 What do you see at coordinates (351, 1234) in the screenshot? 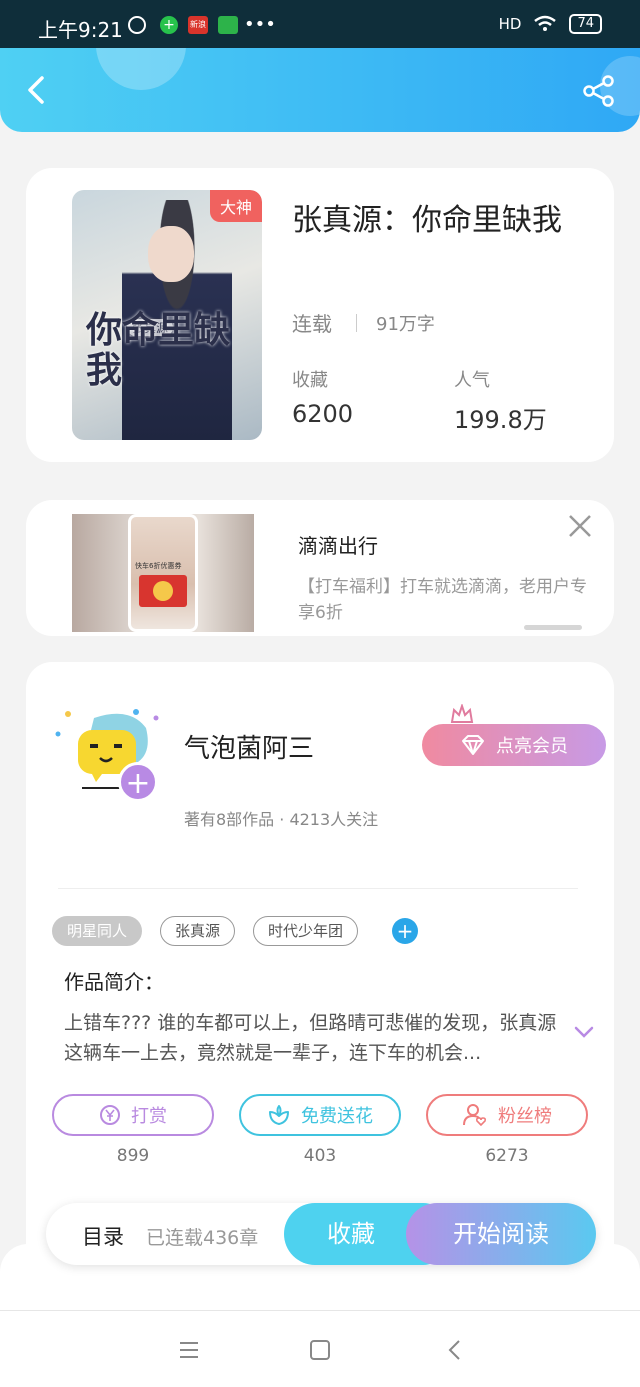
I see `collect-button-label: 收藏` at bounding box center [351, 1234].